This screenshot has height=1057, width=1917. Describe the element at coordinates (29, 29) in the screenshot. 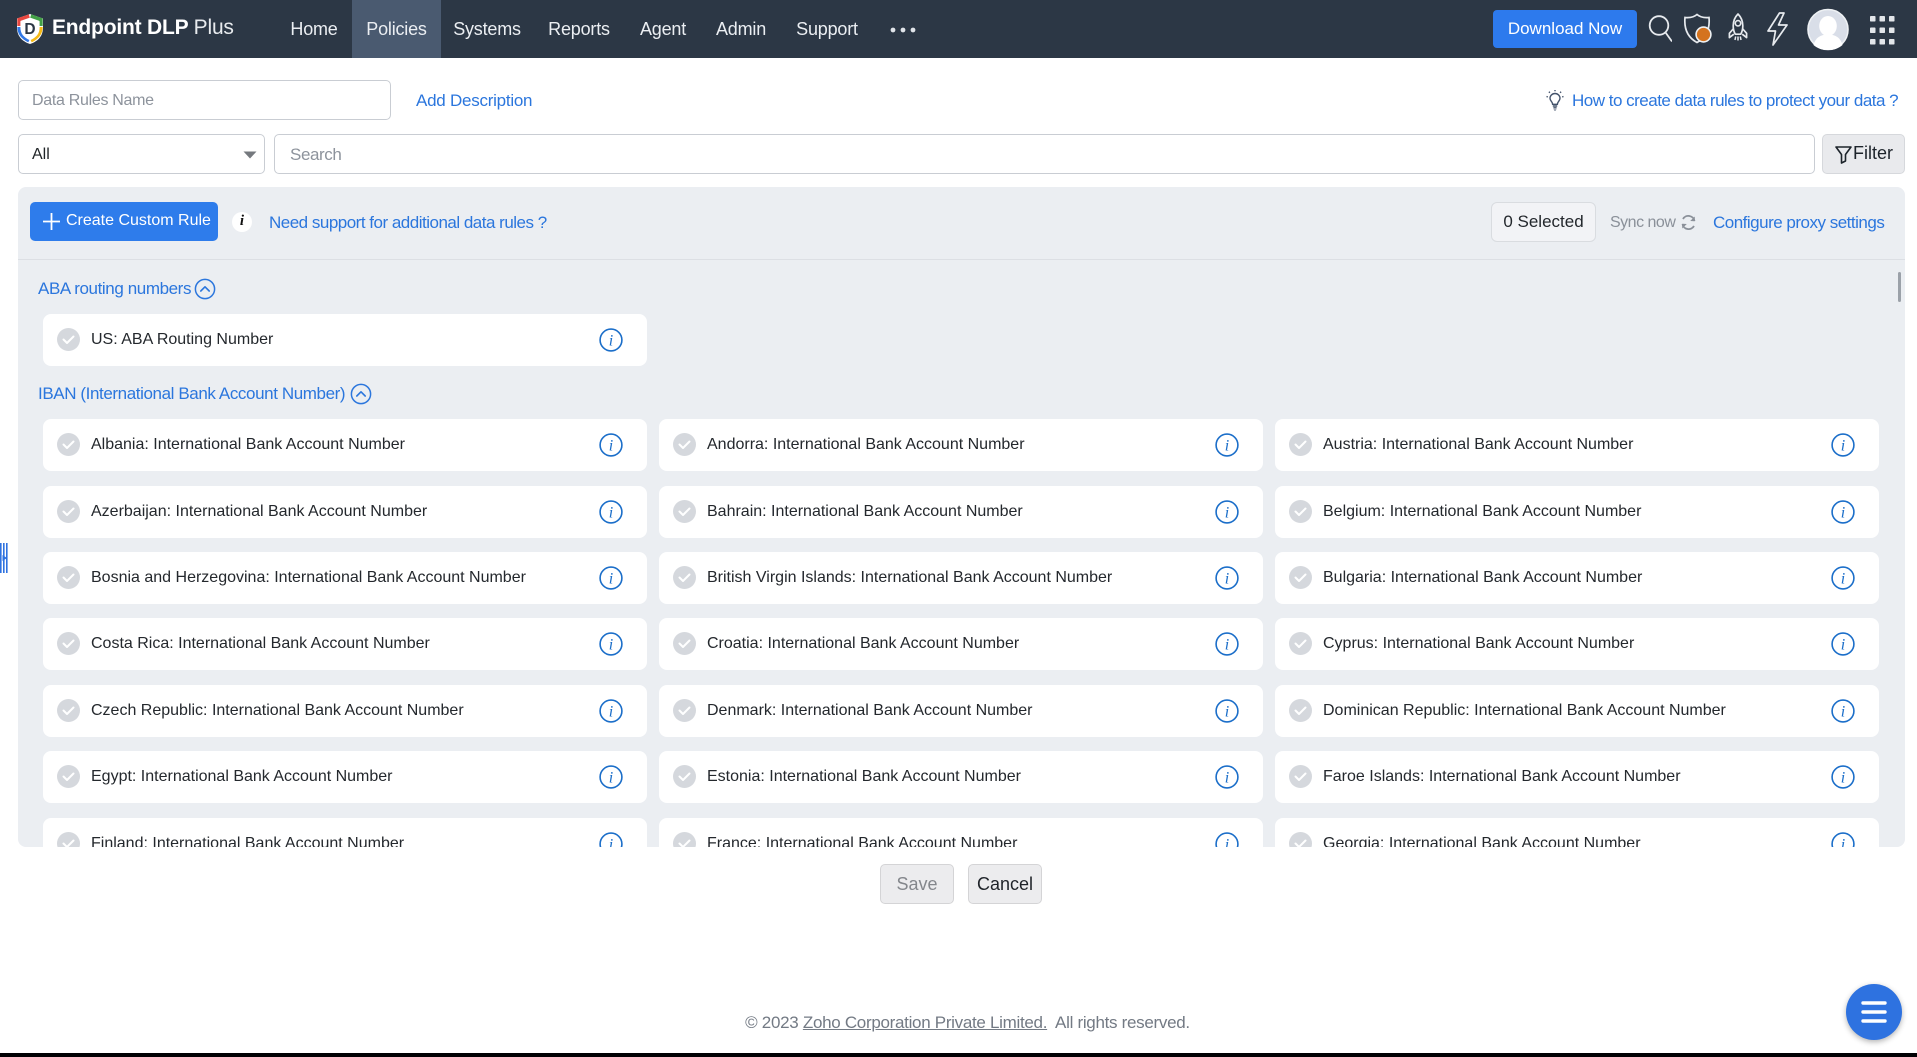

I see `svg-text: D` at that location.